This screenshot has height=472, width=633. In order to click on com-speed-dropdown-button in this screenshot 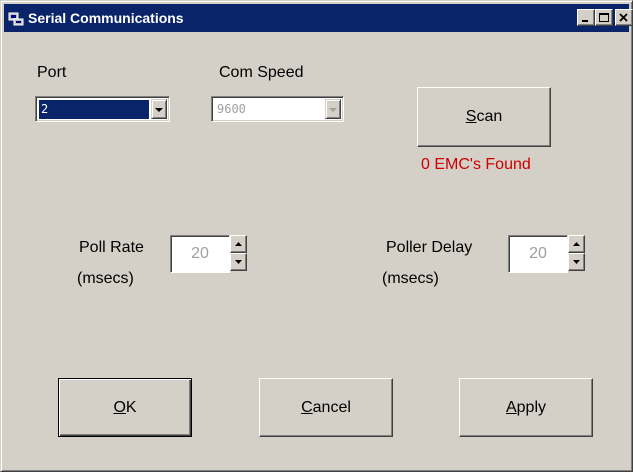, I will do `click(333, 109)`.